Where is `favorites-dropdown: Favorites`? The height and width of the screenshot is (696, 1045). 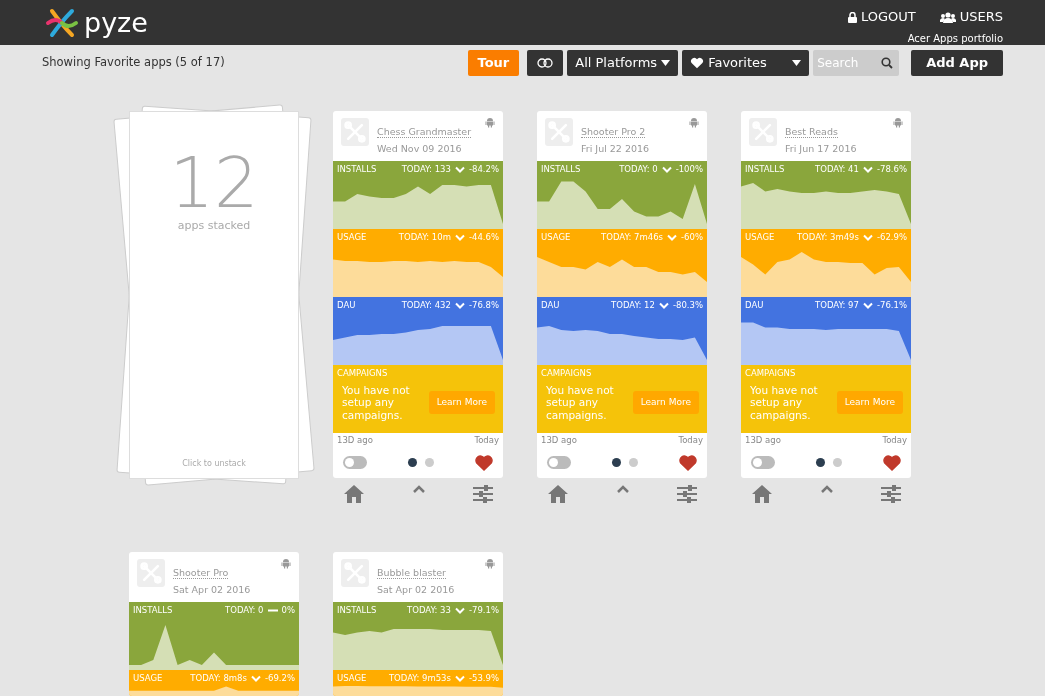
favorites-dropdown: Favorites is located at coordinates (746, 63).